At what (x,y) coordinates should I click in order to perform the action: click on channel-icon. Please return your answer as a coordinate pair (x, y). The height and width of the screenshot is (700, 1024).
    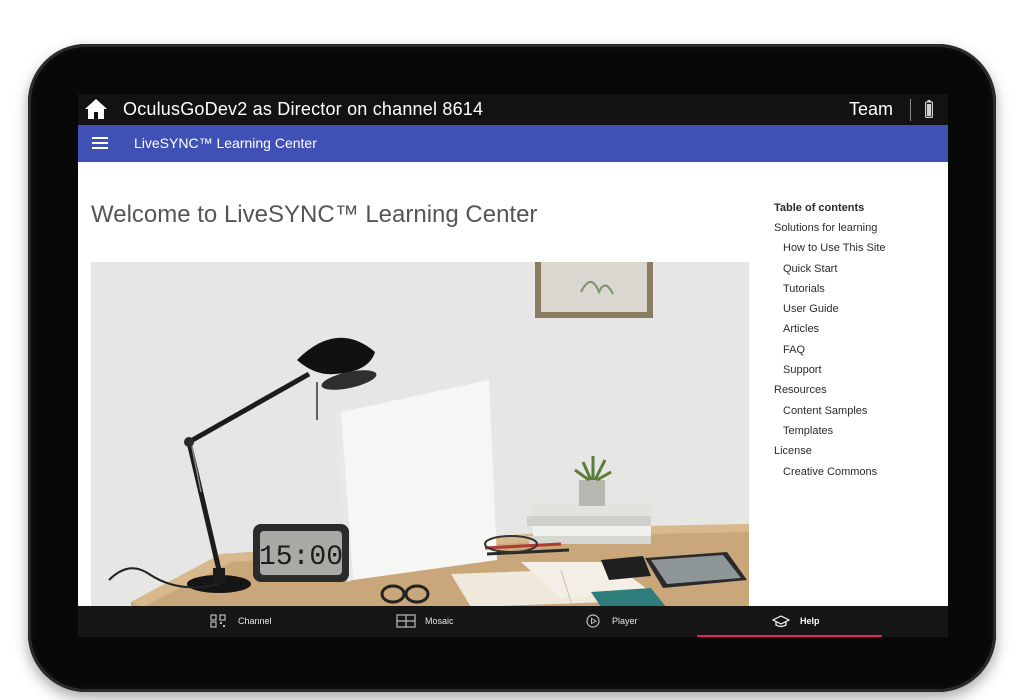
    Looking at the image, I should click on (218, 621).